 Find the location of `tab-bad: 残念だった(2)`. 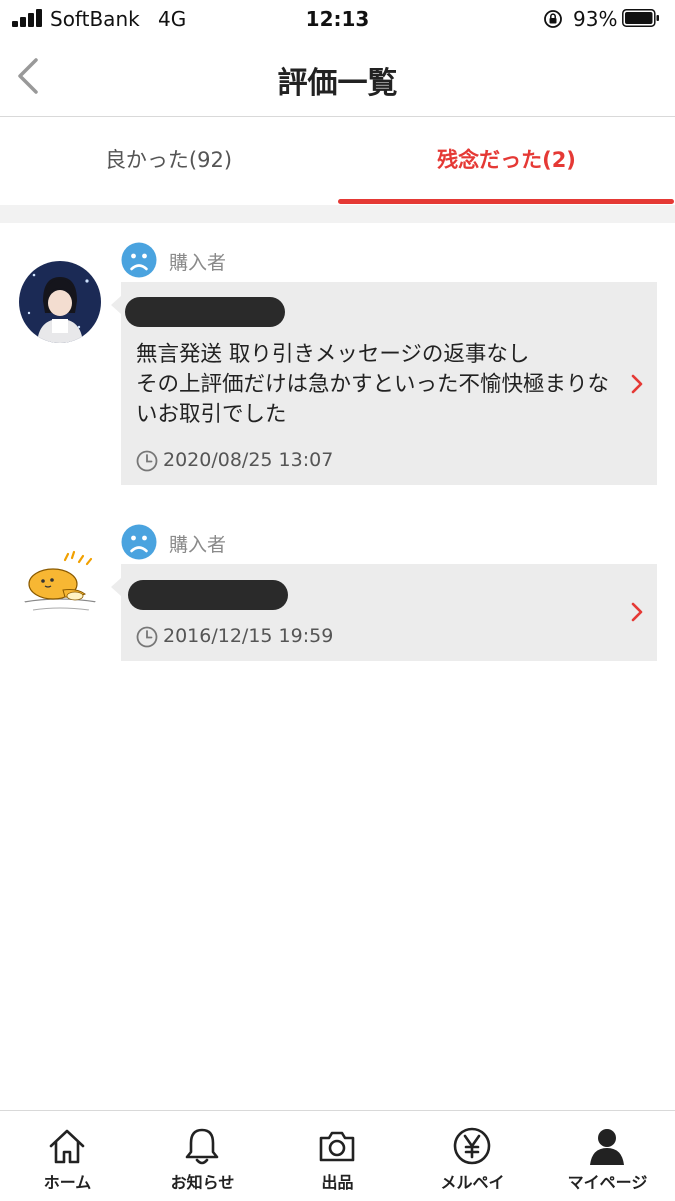

tab-bad: 残念だった(2) is located at coordinates (506, 161).